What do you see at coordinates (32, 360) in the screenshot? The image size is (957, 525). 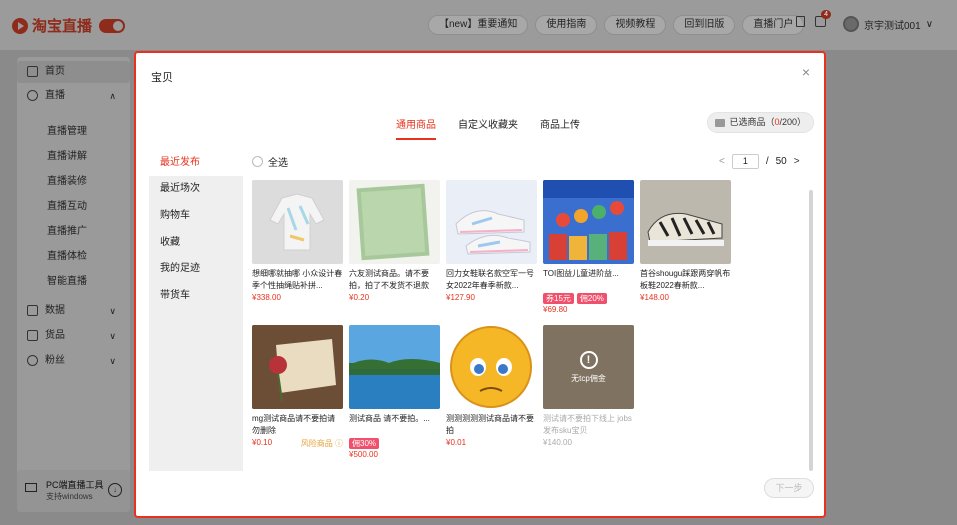 I see `users-icon` at bounding box center [32, 360].